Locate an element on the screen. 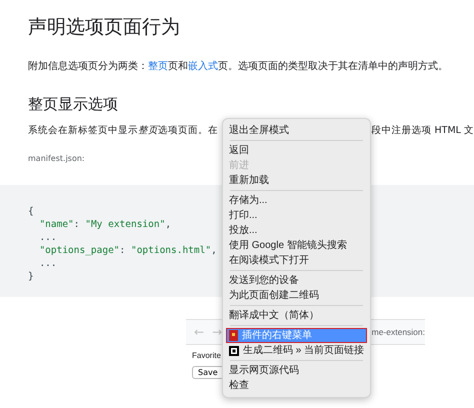 The height and width of the screenshot is (408, 474). intro-paragraph: 附加信息选项页分为两类：整页页和嵌入式页。选项页面的类型取决于其在清单中的声明方式。 is located at coordinates (238, 67).